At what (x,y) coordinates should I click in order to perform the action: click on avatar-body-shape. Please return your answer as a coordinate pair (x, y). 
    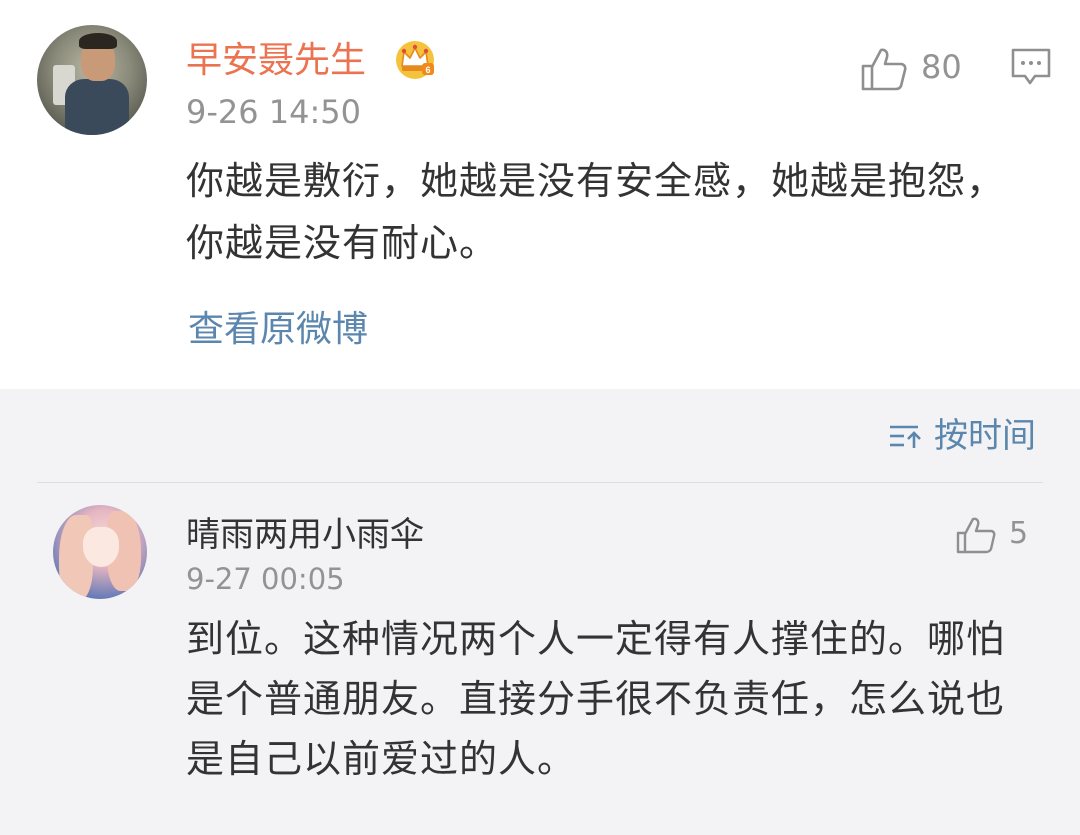
    Looking at the image, I should click on (97, 107).